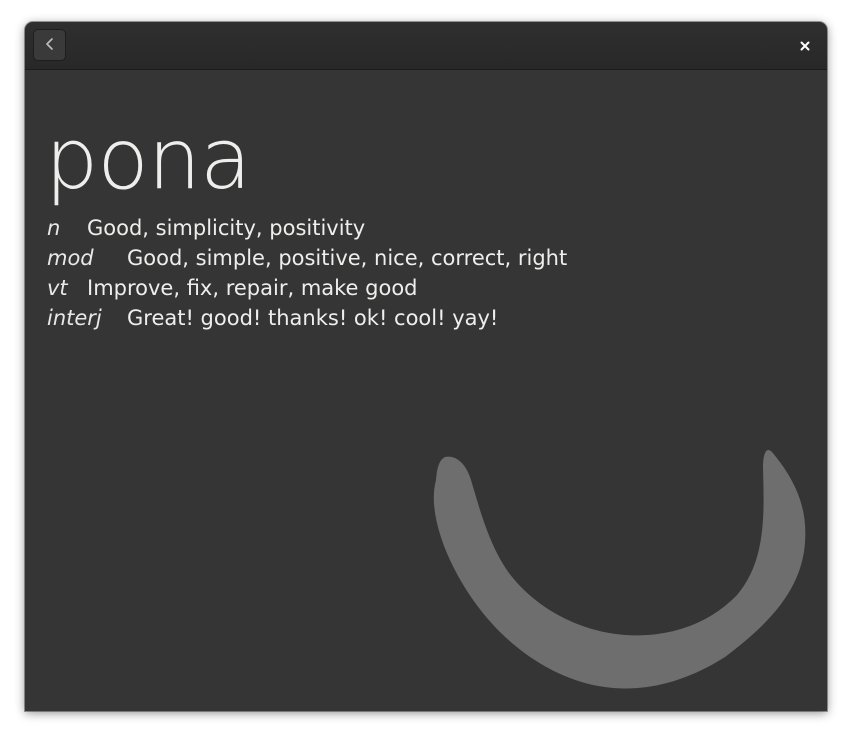 The width and height of the screenshot is (852, 739). I want to click on chevron-left-icon, so click(50, 45).